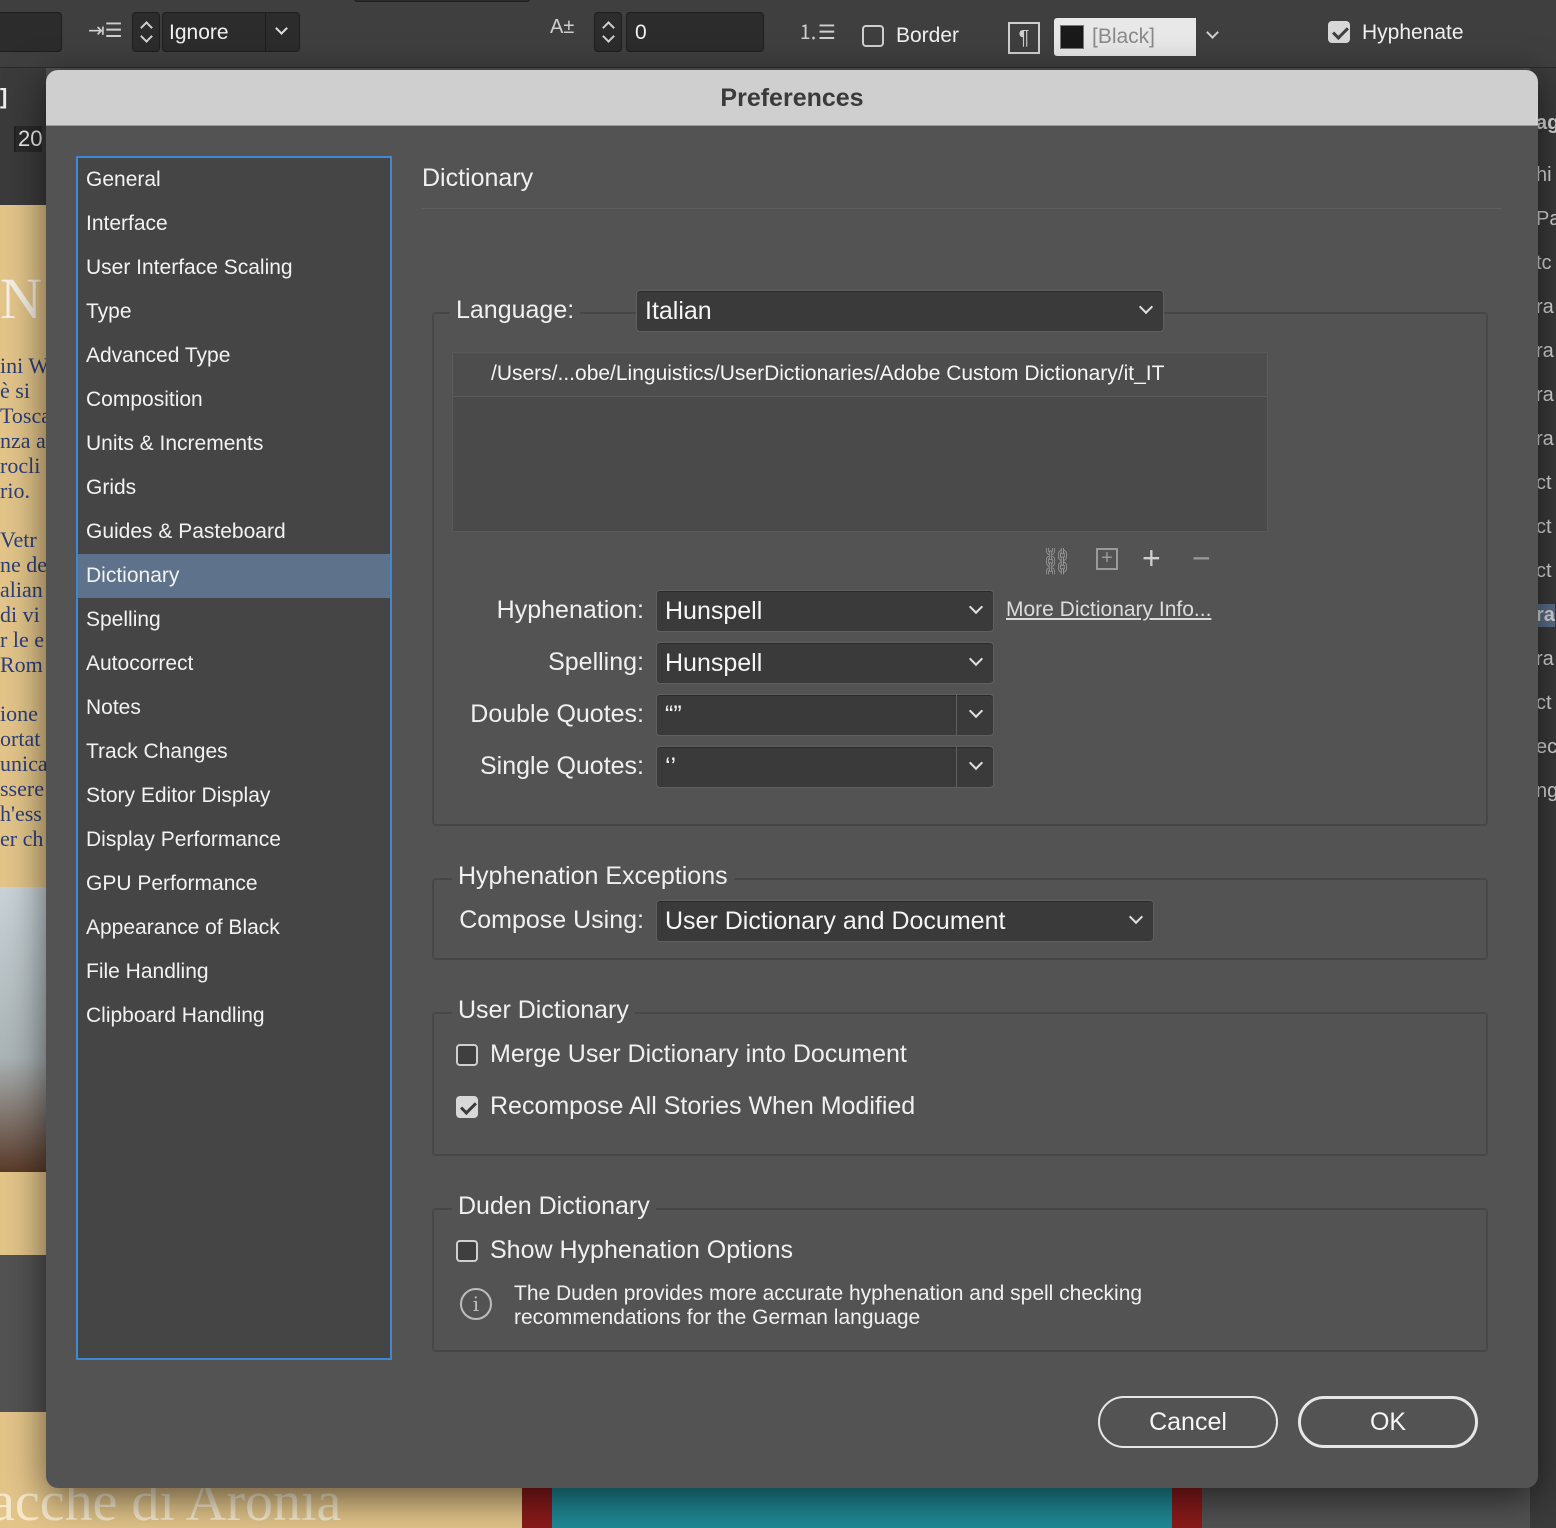  What do you see at coordinates (1546, 123) in the screenshot?
I see `panel-item: ag` at bounding box center [1546, 123].